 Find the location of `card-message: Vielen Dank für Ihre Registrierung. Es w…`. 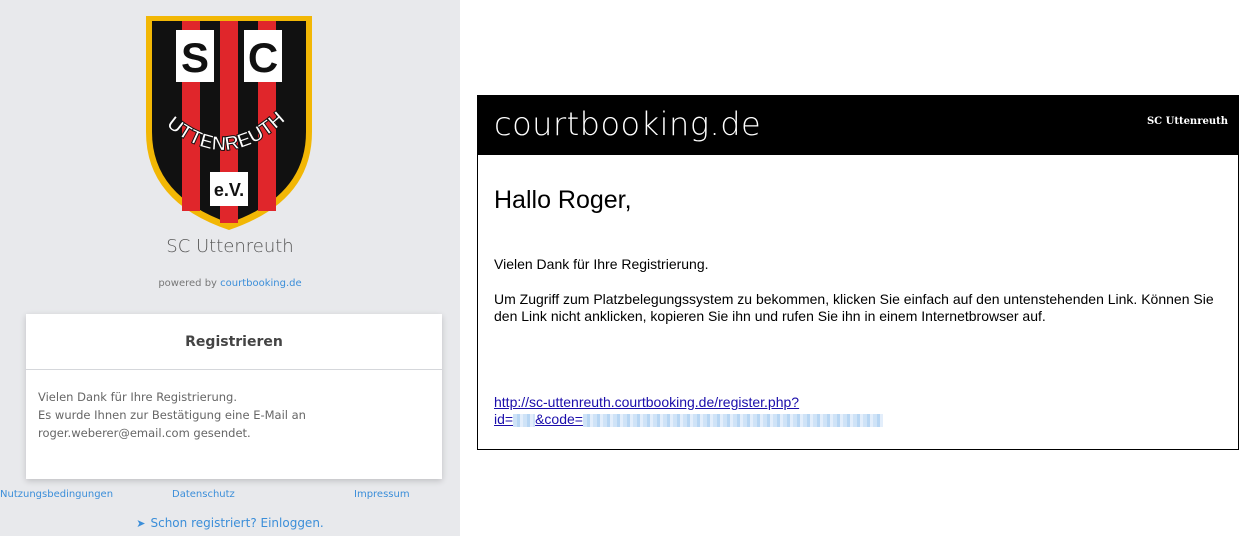

card-message: Vielen Dank für Ihre Registrierung. Es w… is located at coordinates (234, 406).